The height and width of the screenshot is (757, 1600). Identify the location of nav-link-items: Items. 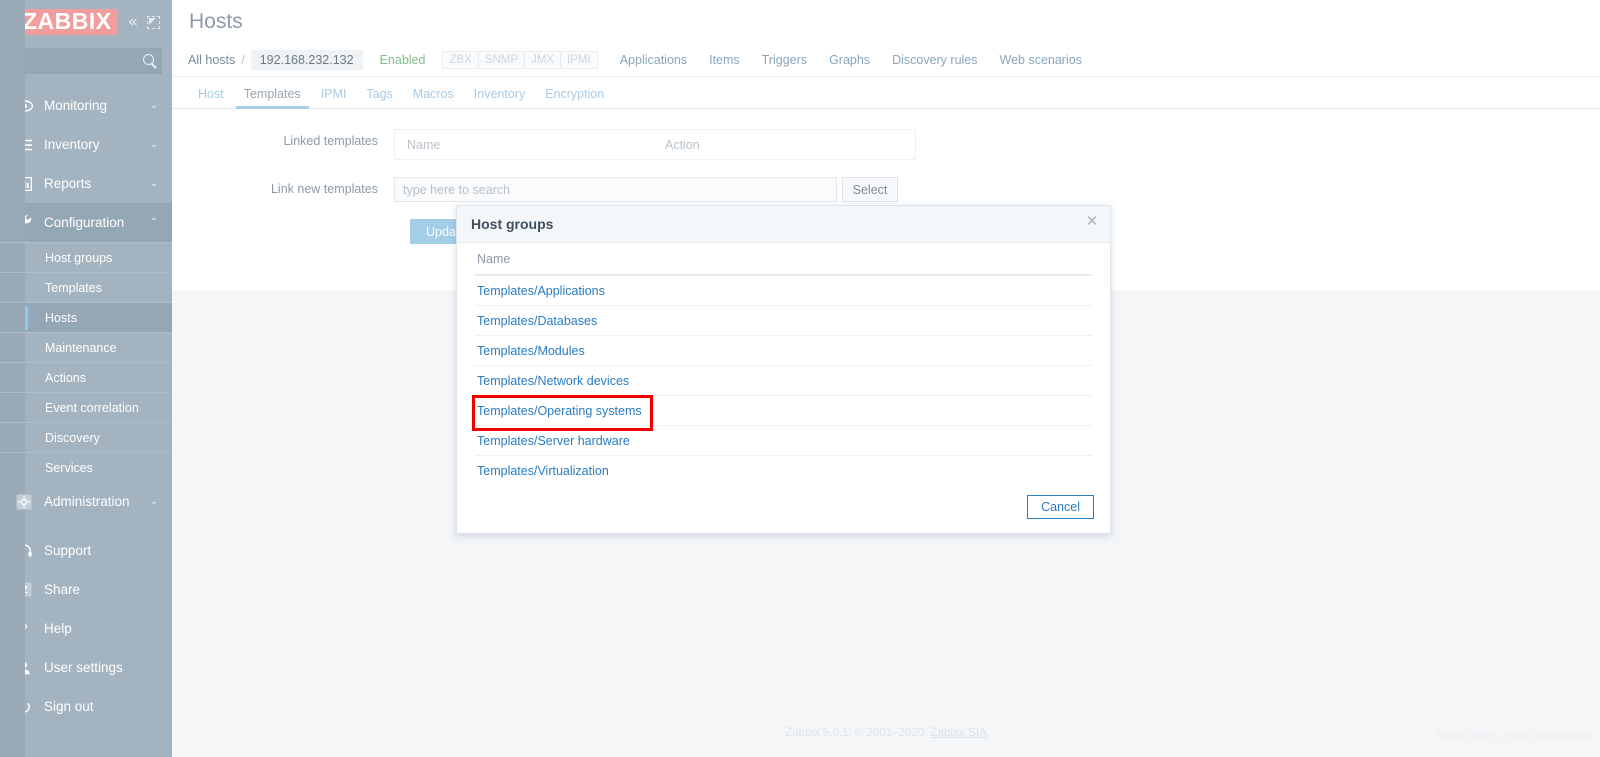
(724, 60).